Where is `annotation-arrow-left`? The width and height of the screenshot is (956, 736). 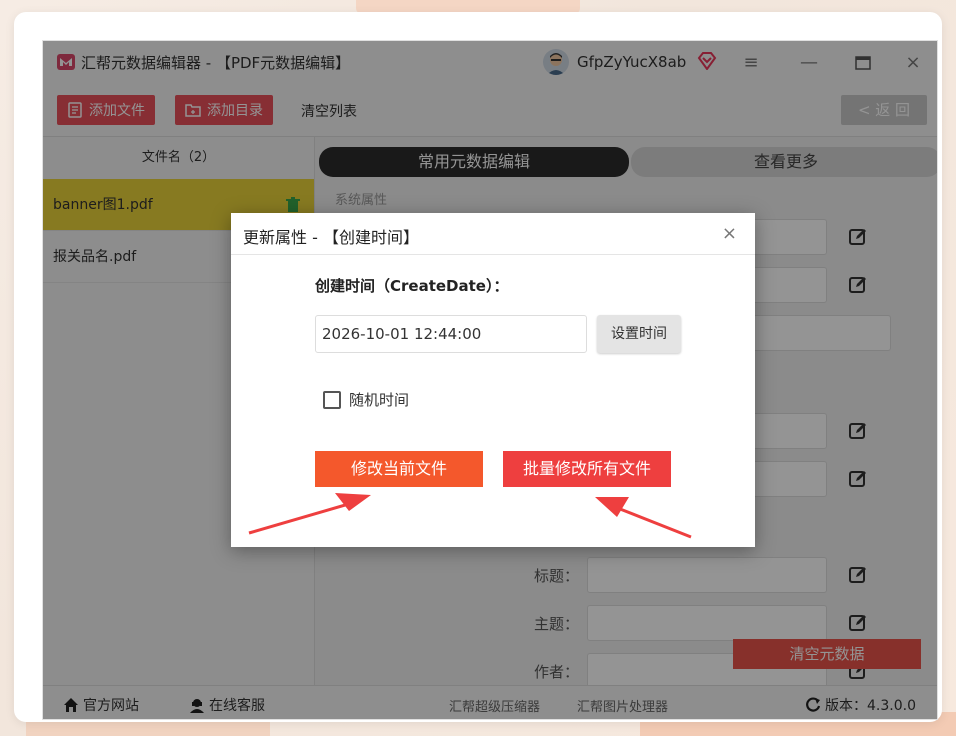
annotation-arrow-left is located at coordinates (309, 514).